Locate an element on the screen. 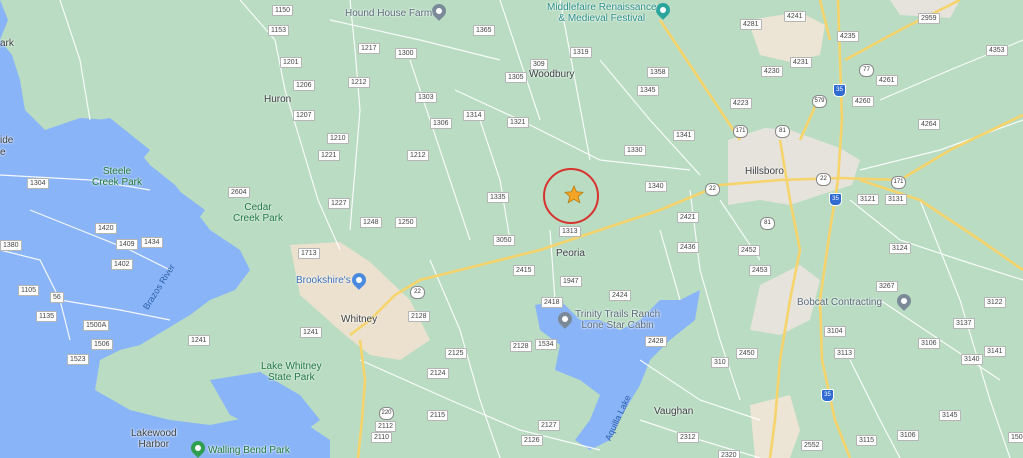  road-shield: 1250 is located at coordinates (406, 222).